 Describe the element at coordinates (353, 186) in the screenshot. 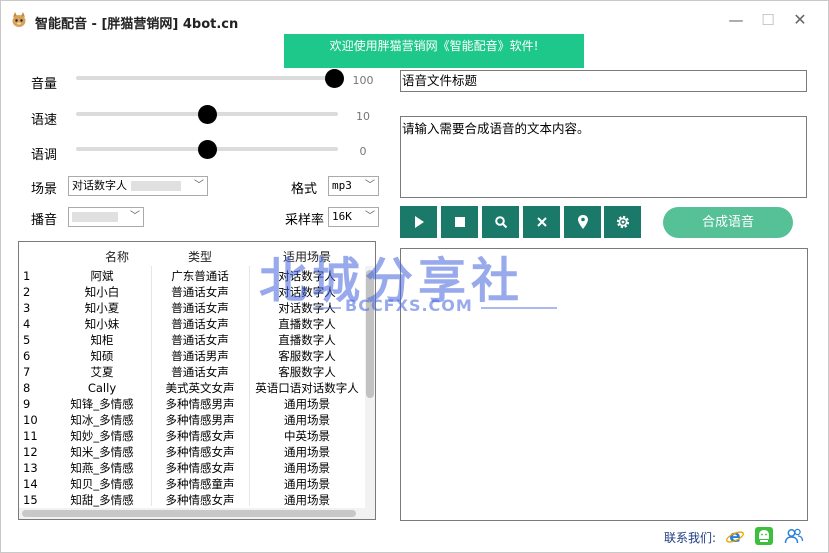

I see `format-select: mp3 ﹀` at that location.